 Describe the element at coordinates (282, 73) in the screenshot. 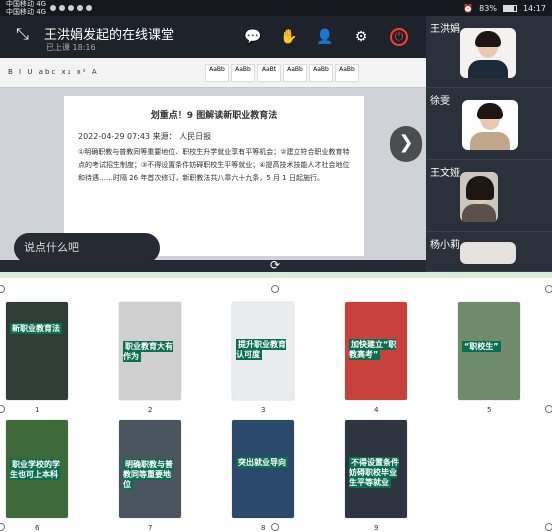

I see `style-gallery: AaBb AaBb AaBt AaBb AaBb AaBb` at that location.